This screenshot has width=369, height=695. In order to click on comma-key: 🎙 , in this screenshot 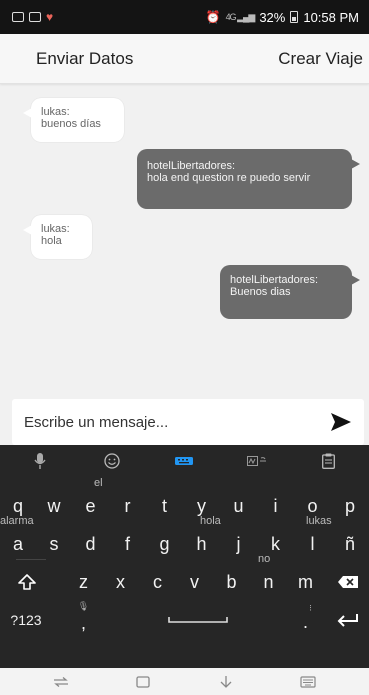, I will do `click(83, 619)`.